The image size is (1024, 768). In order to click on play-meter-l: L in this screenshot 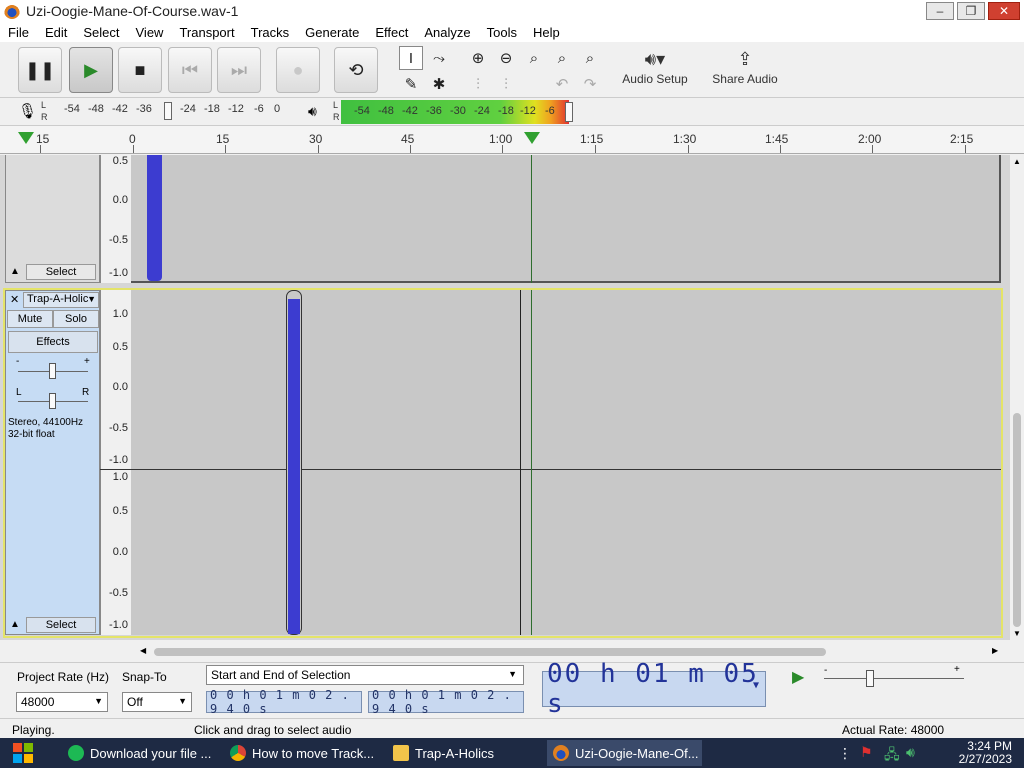, I will do `click(336, 105)`.